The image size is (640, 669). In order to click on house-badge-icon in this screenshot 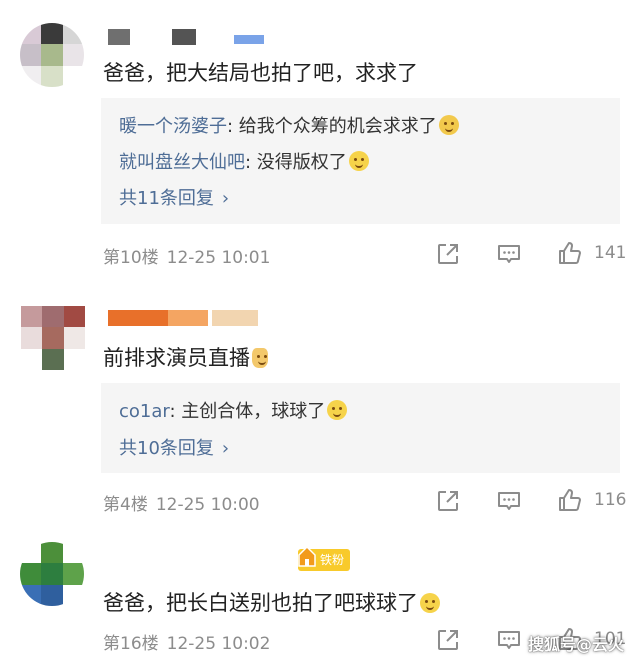, I will do `click(307, 556)`.